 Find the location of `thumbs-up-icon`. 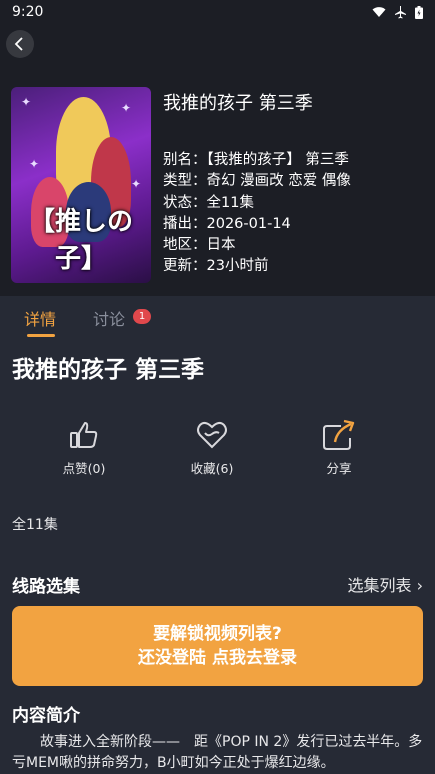

thumbs-up-icon is located at coordinates (84, 435).